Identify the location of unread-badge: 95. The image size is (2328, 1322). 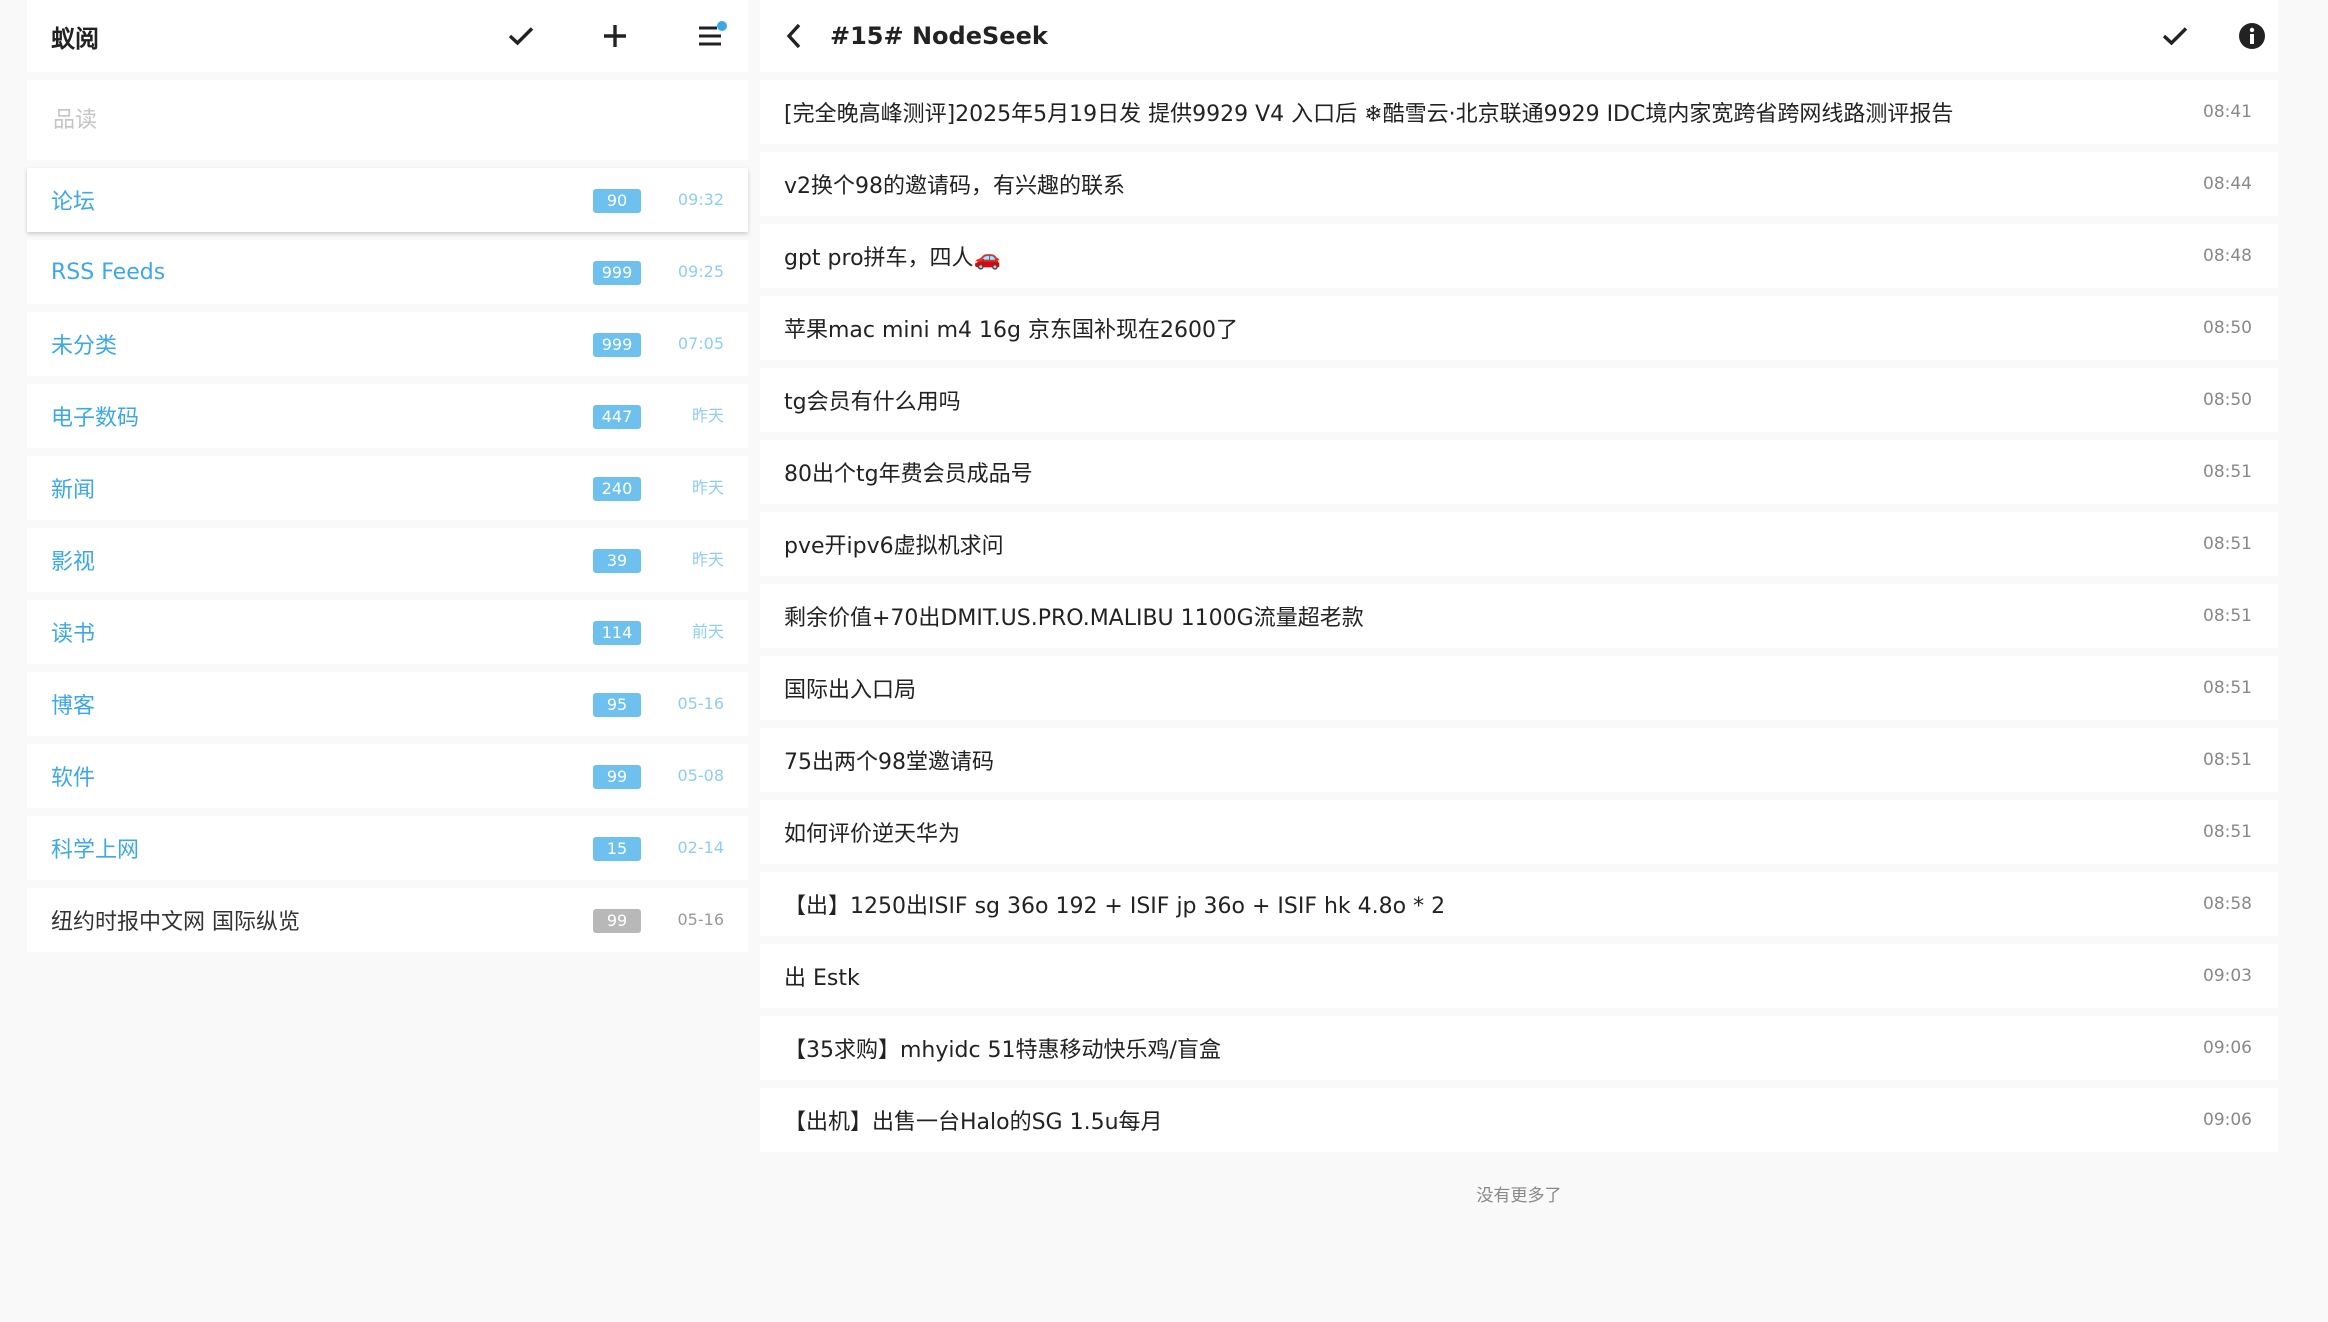
(617, 705).